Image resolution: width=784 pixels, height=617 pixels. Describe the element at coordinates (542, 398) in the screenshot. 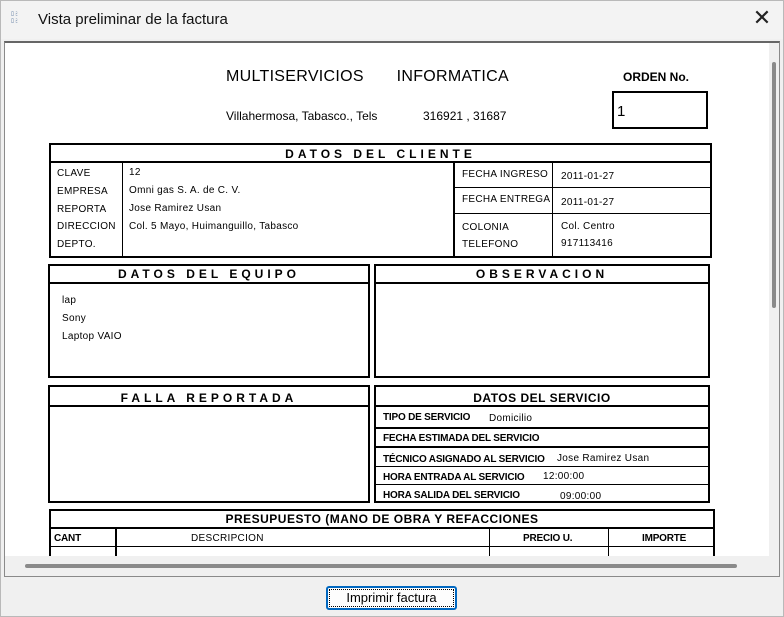

I see `servicio-header: DATOS DEL SERVICIO` at that location.